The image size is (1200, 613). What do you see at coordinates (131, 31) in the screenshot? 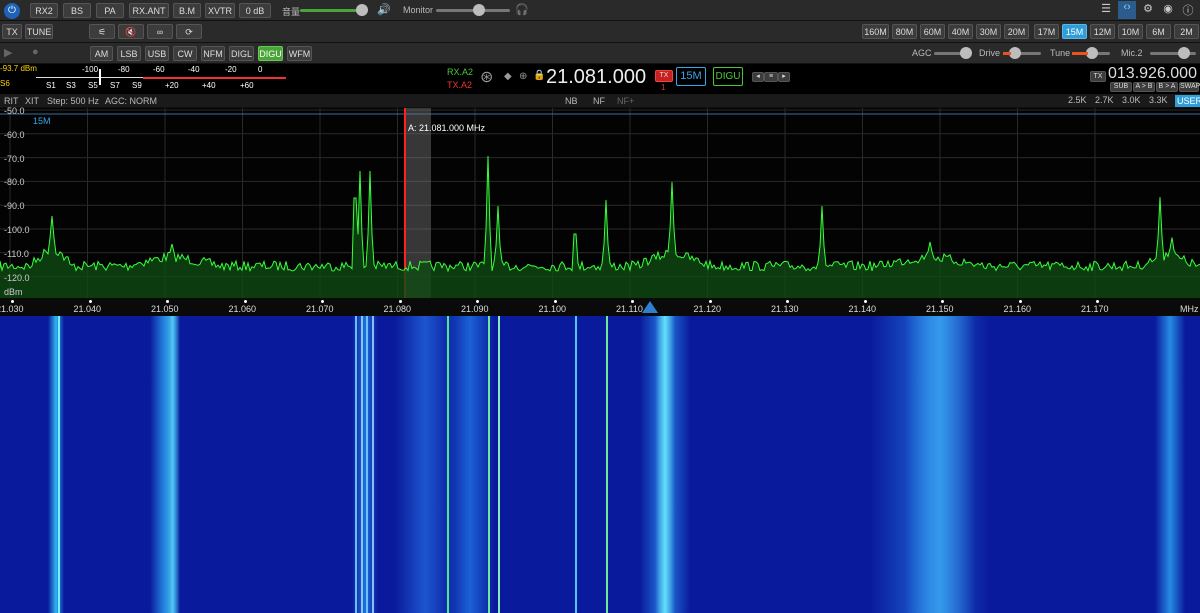
I see `mute-icon: 🔇` at bounding box center [131, 31].